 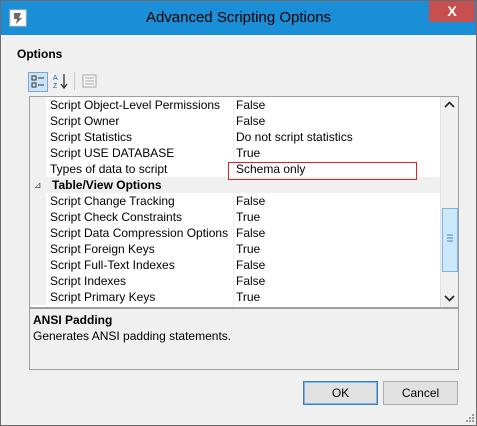 What do you see at coordinates (235, 105) in the screenshot?
I see `property-row: Script Object-Level Permissions False` at bounding box center [235, 105].